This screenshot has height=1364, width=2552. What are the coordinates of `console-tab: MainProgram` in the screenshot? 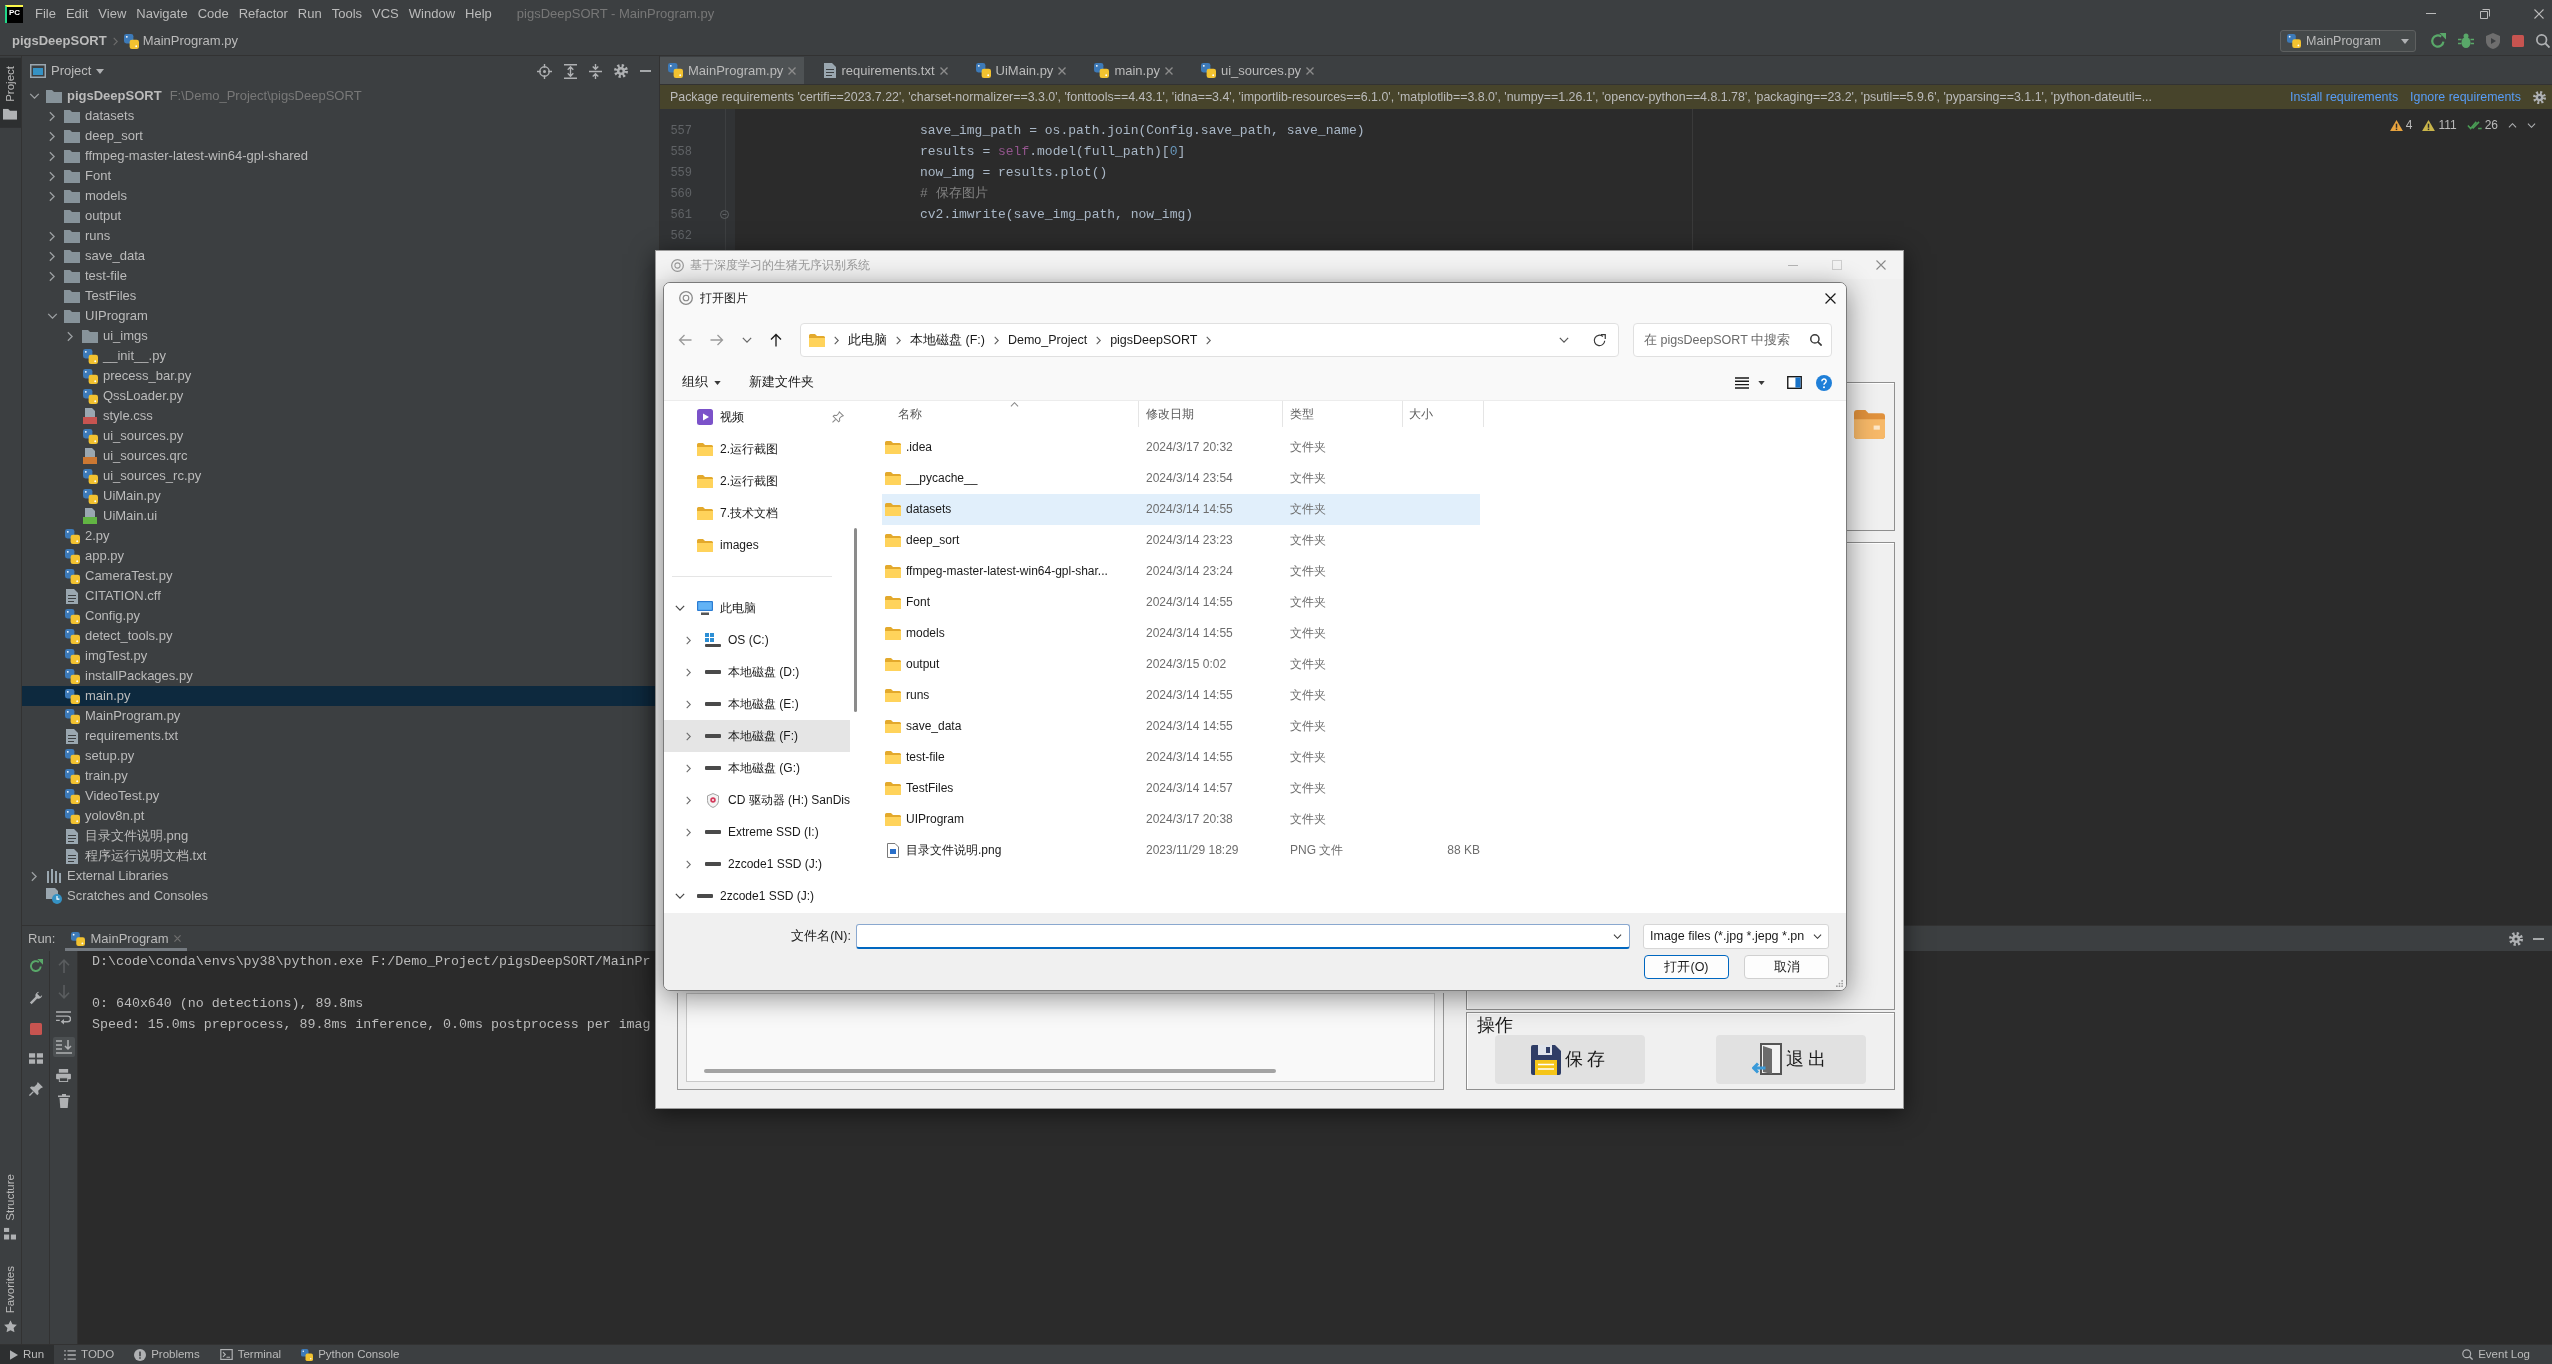 It's located at (126, 938).